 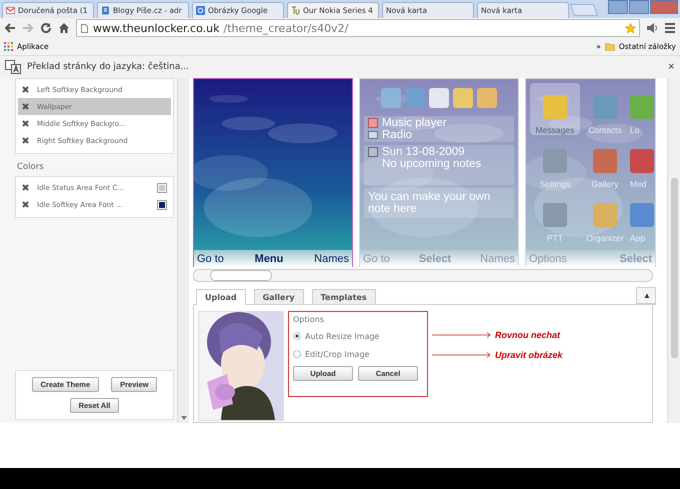 I want to click on url-path: /theme_creator/s40v2/, so click(x=286, y=28).